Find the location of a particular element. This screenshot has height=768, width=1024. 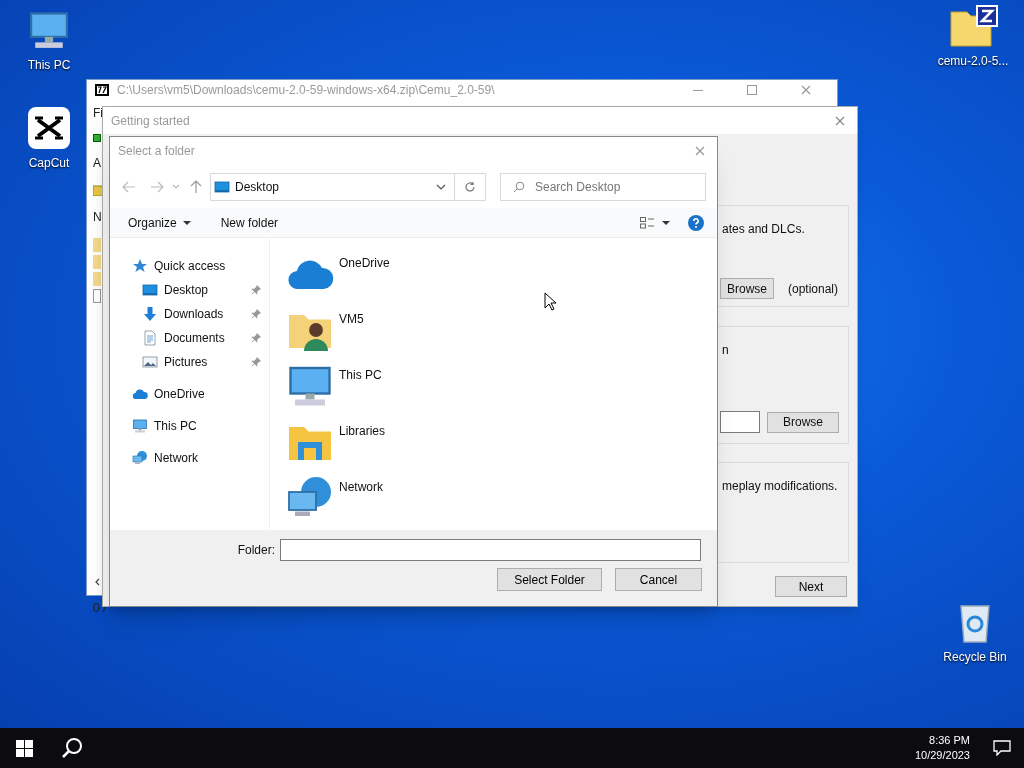

navigation-item: Downloads is located at coordinates (189, 314).